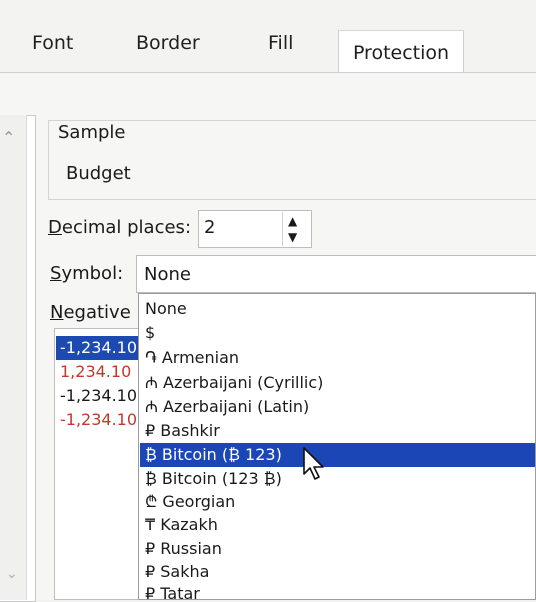  What do you see at coordinates (227, 406) in the screenshot?
I see `dropdown-option: ₼ Azerbaijani (Latin)` at bounding box center [227, 406].